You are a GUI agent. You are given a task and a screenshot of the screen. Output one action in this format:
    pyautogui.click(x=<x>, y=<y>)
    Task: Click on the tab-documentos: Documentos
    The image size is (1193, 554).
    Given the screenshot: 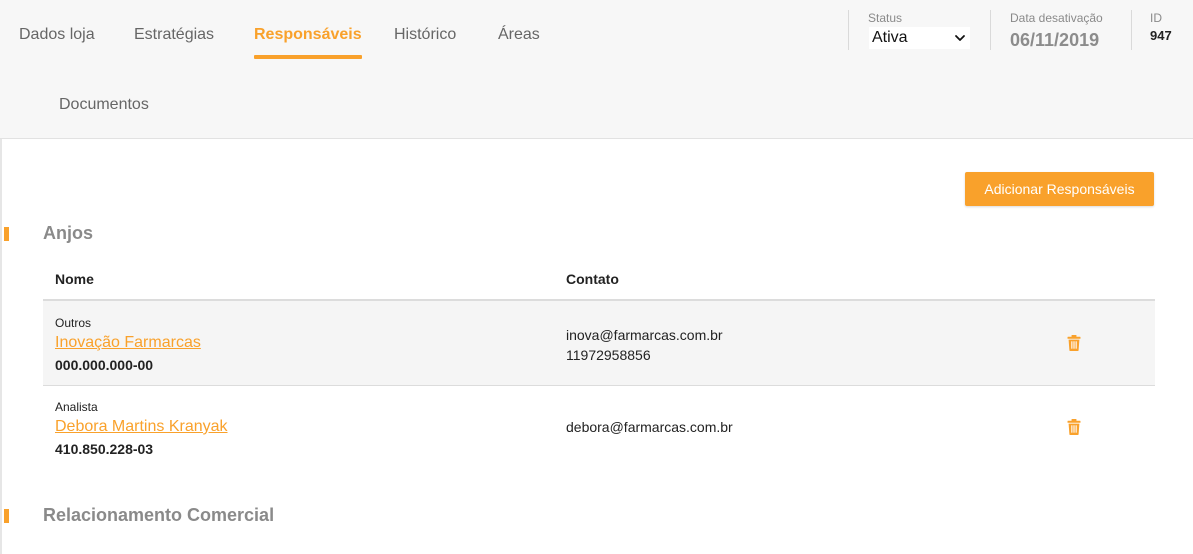 What is the action you would take?
    pyautogui.click(x=104, y=105)
    